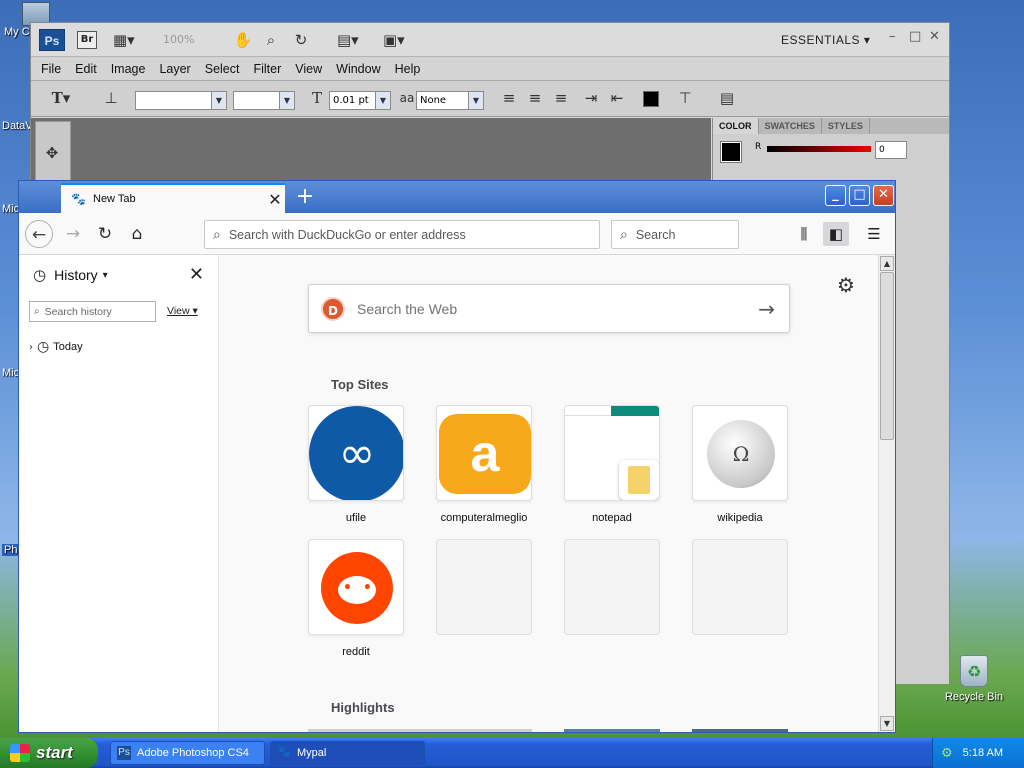  I want to click on empty-top-site-slot, so click(740, 587).